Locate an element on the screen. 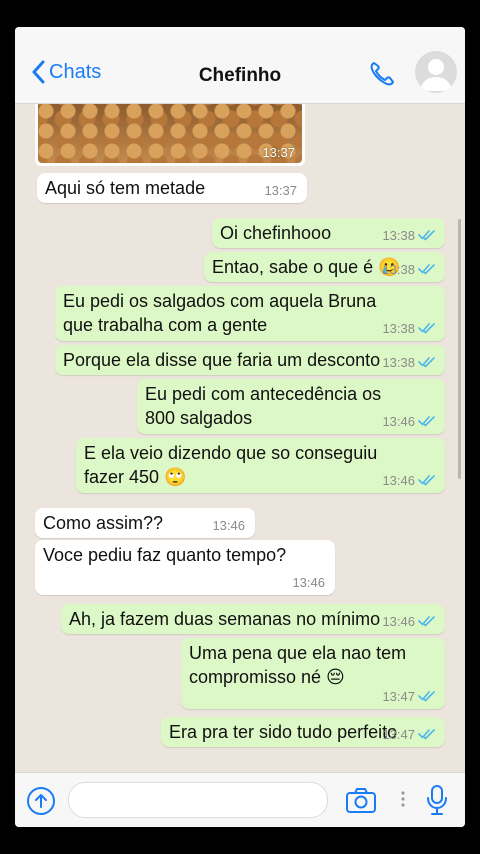 The image size is (480, 854). message-text: Entao, sabe o que é 🥲 is located at coordinates (306, 267).